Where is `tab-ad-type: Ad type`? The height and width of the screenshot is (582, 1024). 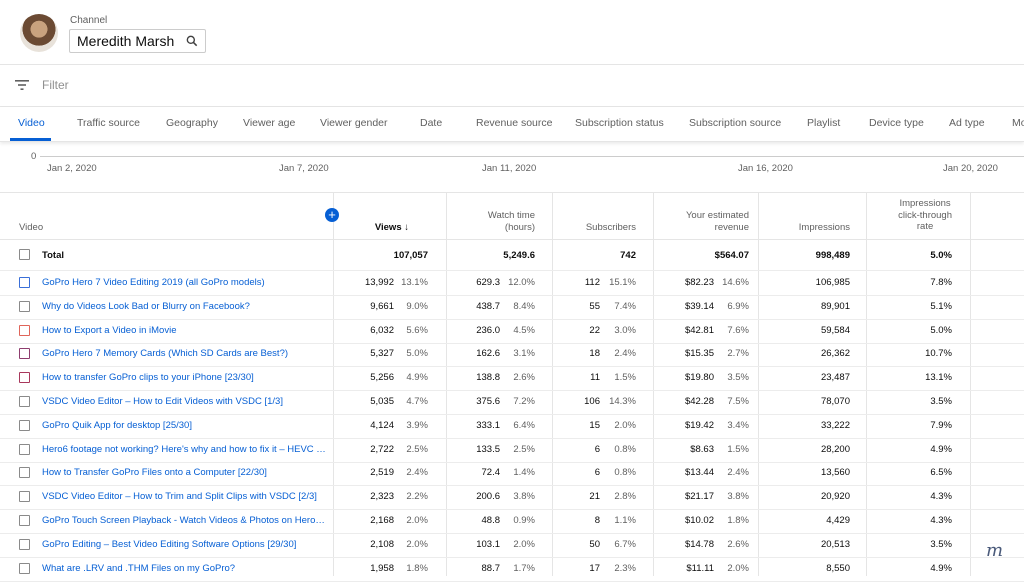 tab-ad-type: Ad type is located at coordinates (967, 123).